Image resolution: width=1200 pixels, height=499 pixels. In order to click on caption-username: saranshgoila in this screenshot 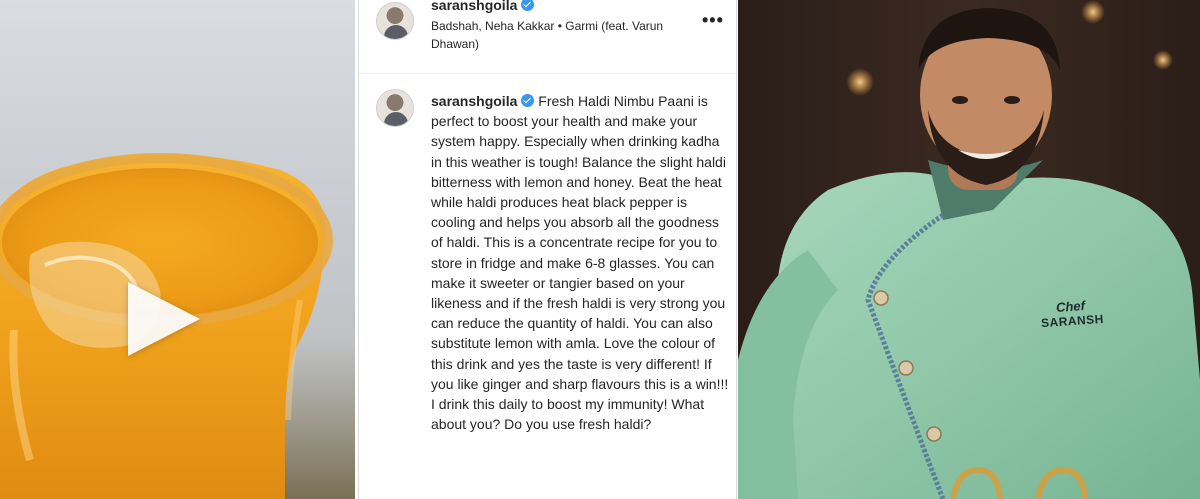, I will do `click(474, 101)`.